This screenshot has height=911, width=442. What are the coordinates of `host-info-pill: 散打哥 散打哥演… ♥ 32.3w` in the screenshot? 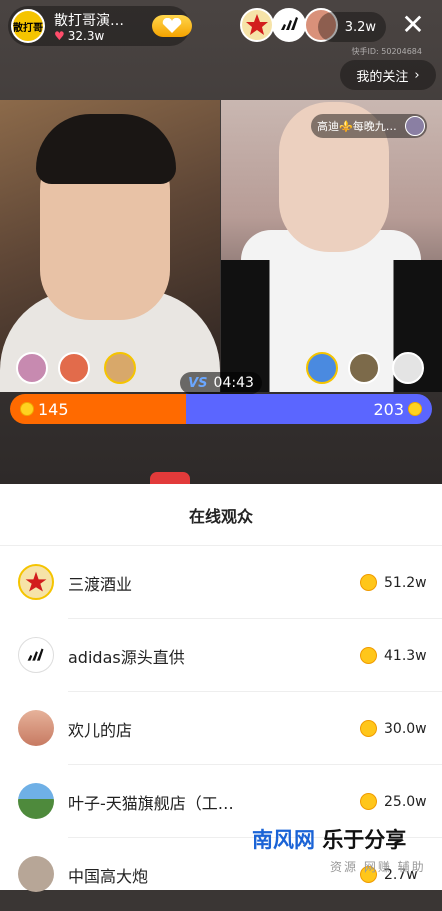 It's located at (100, 26).